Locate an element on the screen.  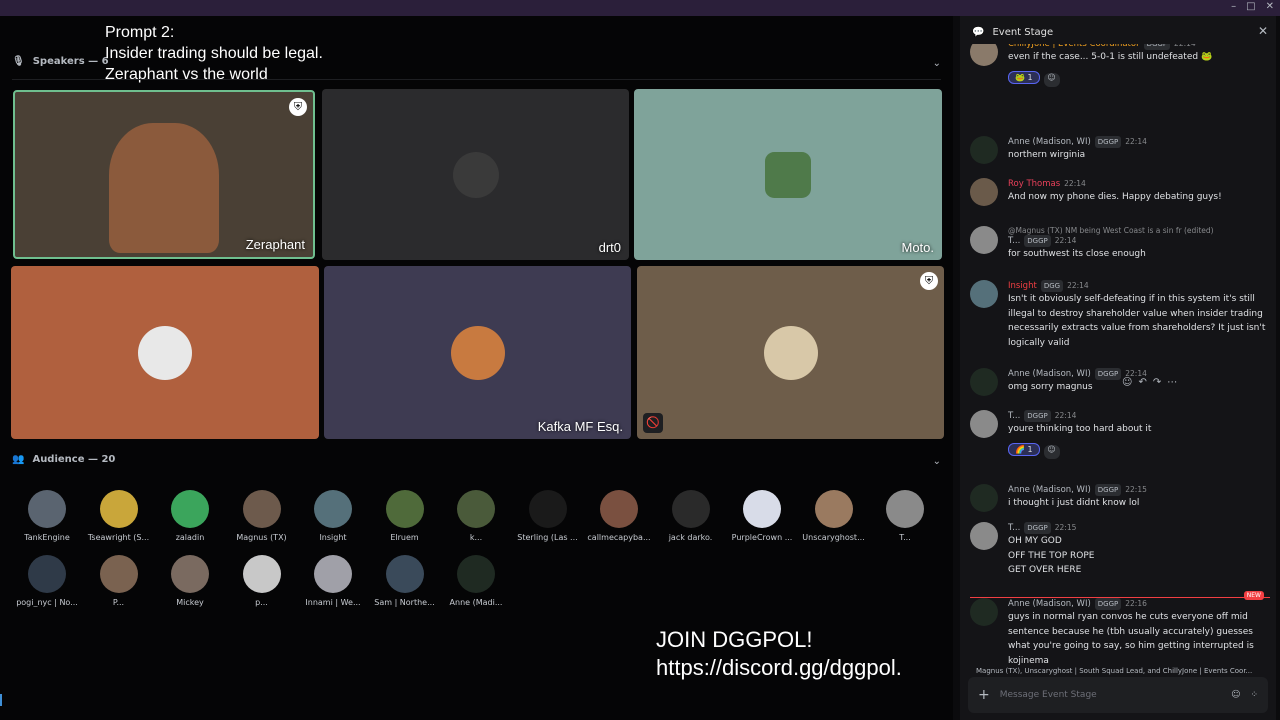
author-name: Roy Thomas is located at coordinates (1034, 184).